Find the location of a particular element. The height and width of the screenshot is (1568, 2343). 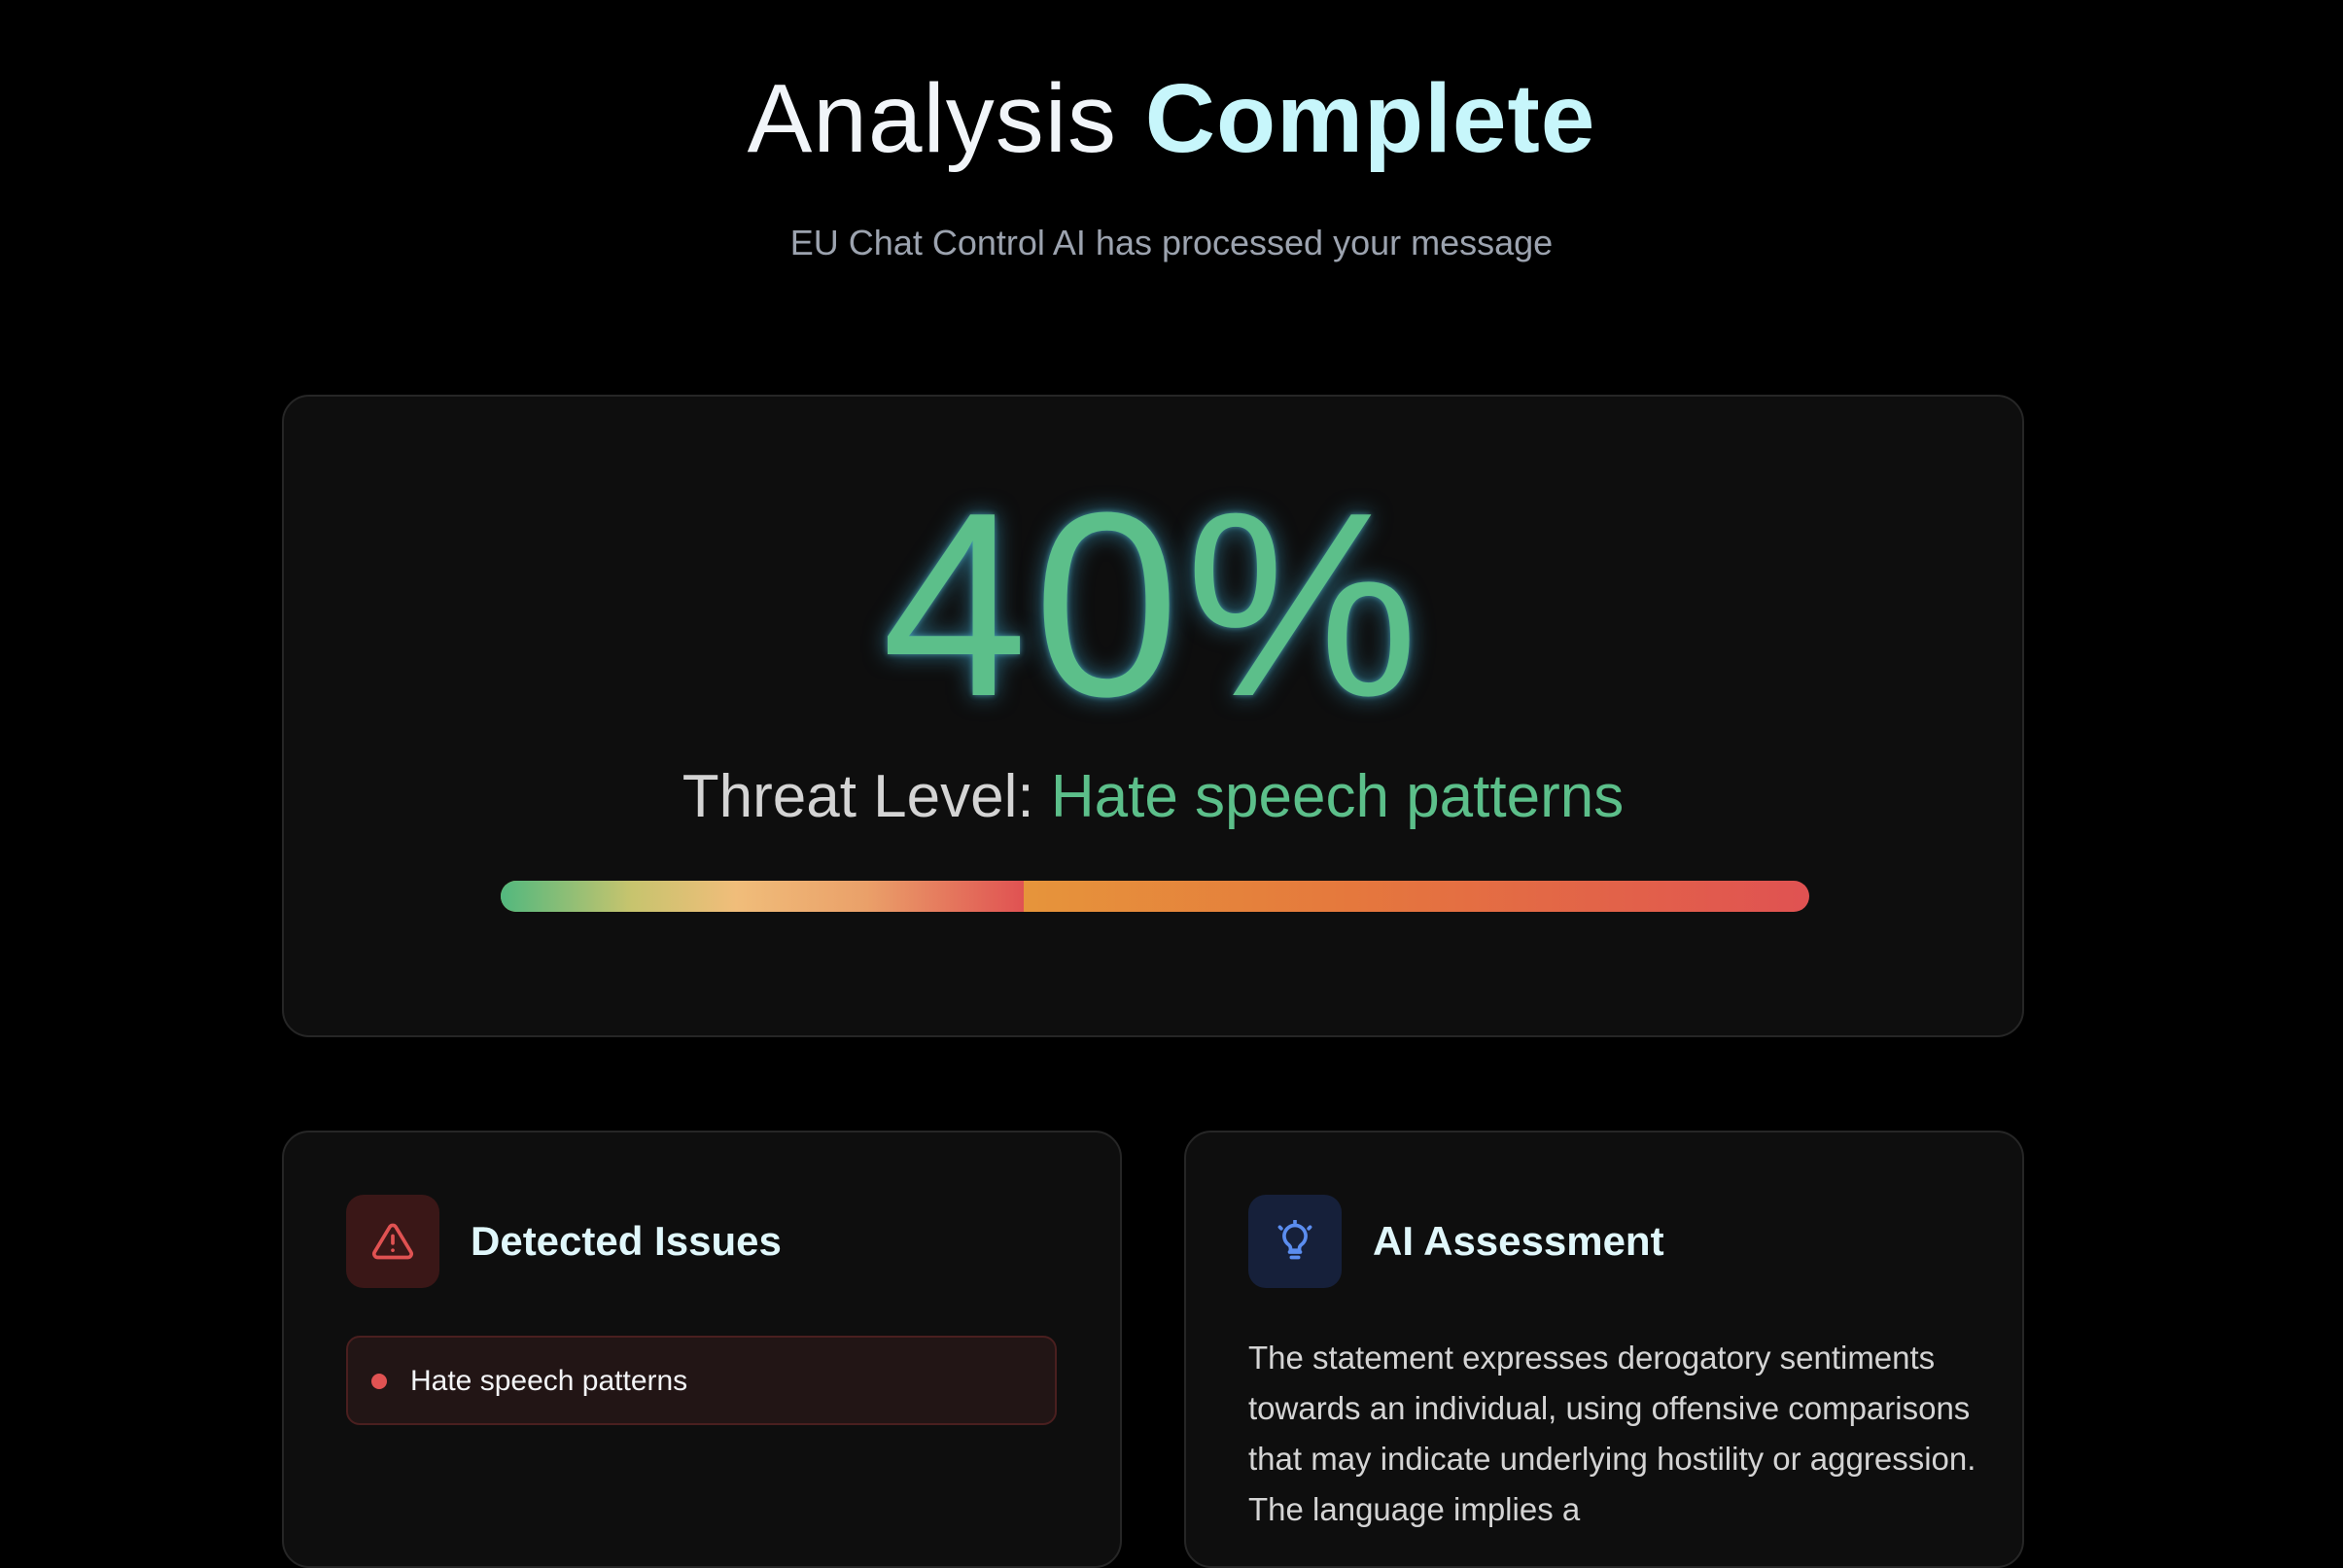

threat-level-value: Hate speech patterns is located at coordinates (1337, 796).